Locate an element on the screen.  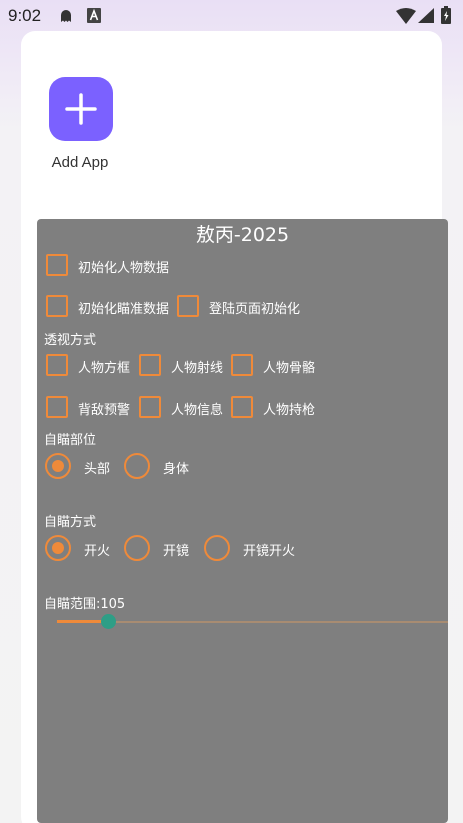
esp-box-checkbox is located at coordinates (57, 365).